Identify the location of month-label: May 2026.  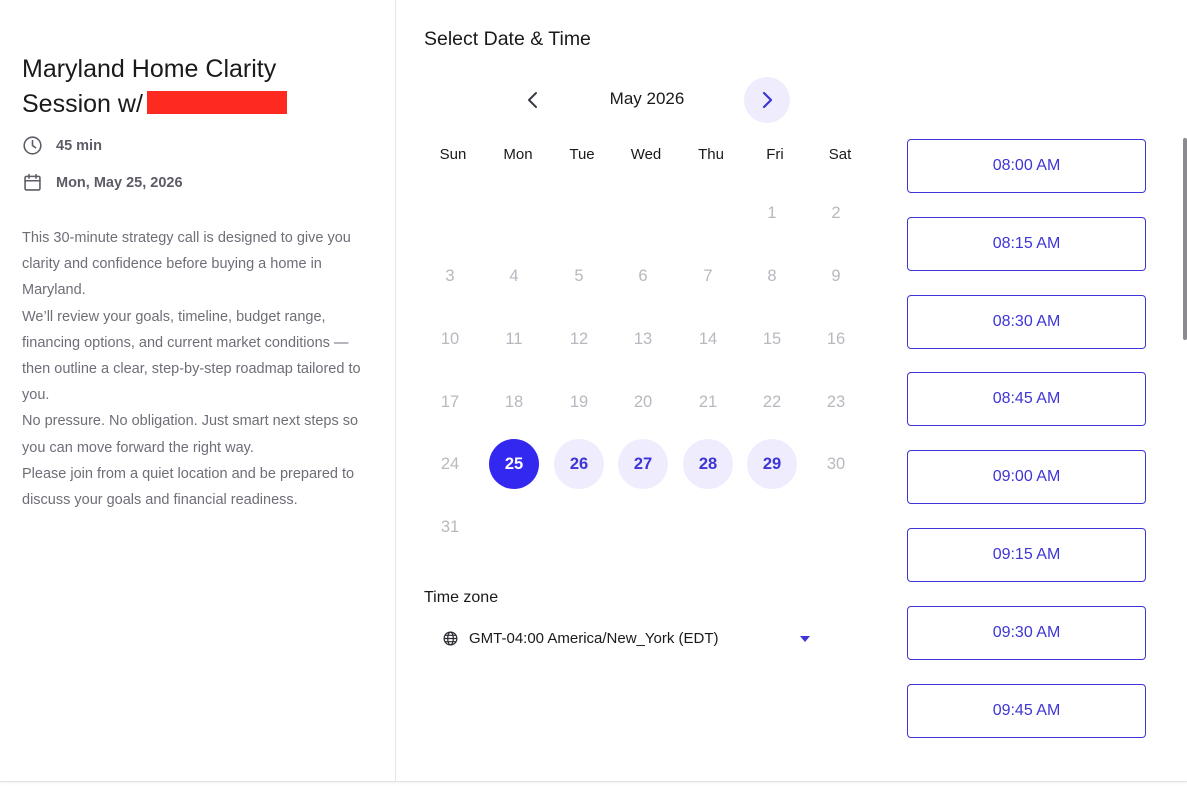
(647, 98).